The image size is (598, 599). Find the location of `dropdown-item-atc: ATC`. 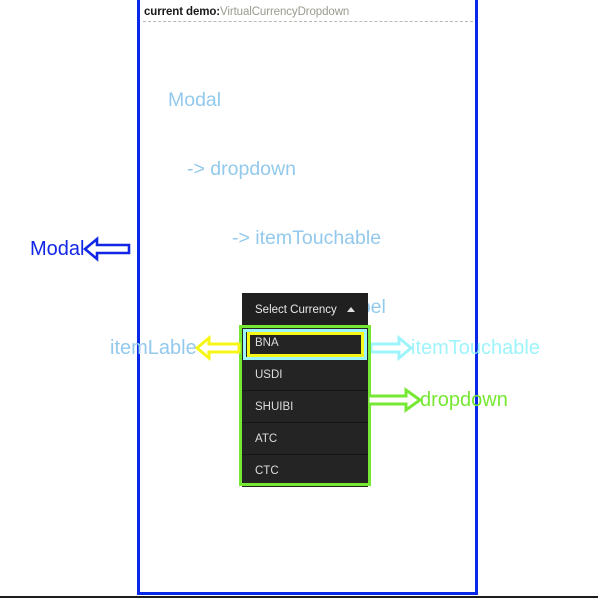

dropdown-item-atc: ATC is located at coordinates (305, 439).